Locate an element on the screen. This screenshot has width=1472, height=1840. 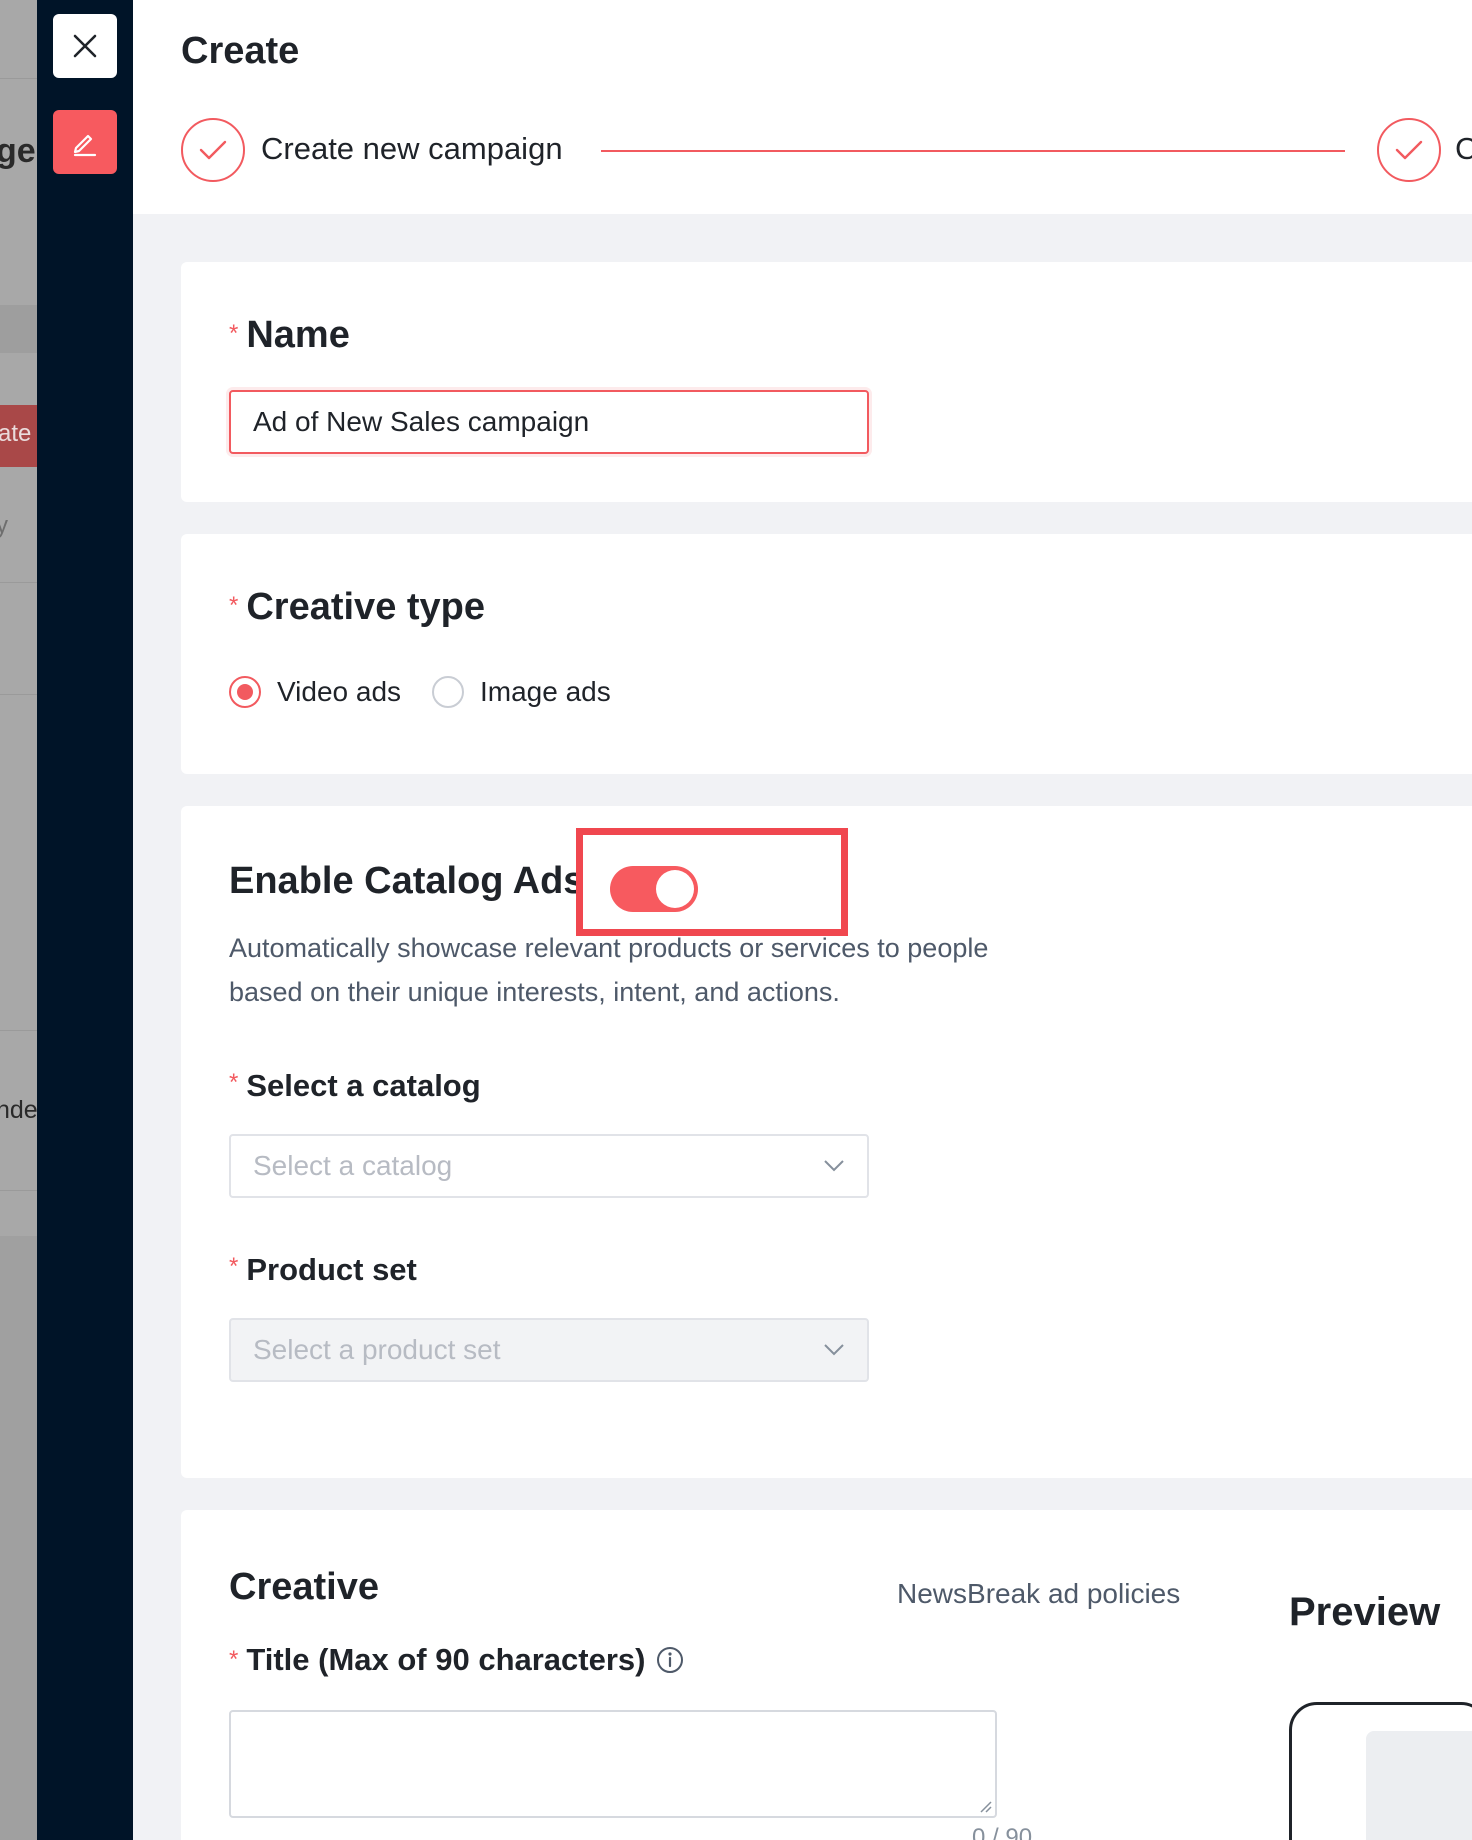
step-connector is located at coordinates (973, 151).